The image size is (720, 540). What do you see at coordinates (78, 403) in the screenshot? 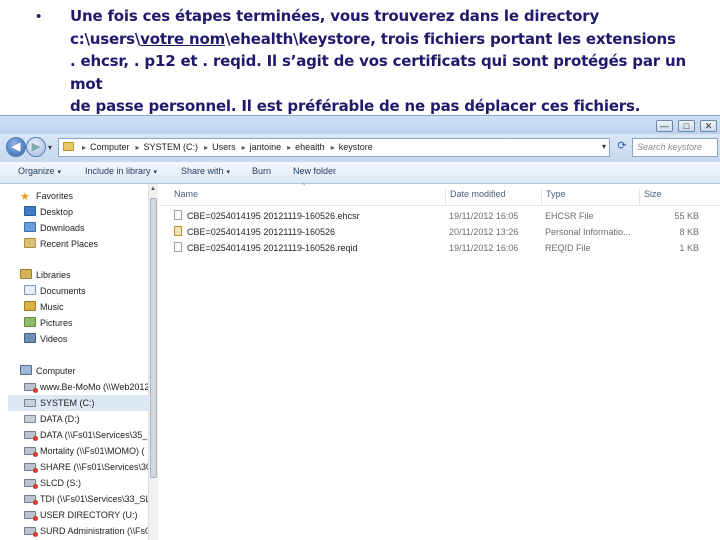
I see `nav-drive-system-c: SYSTEM (C:)` at bounding box center [78, 403].